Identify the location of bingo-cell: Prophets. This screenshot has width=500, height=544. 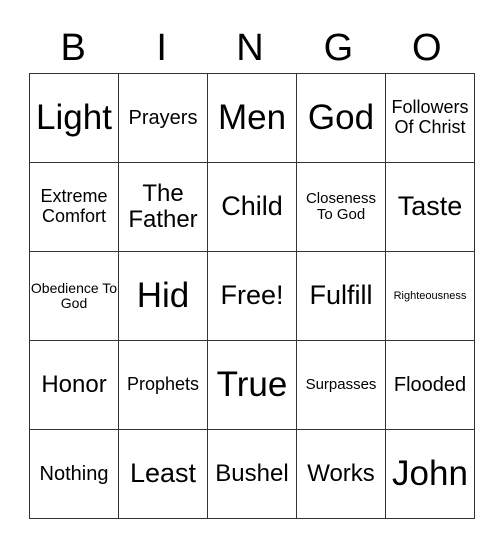
(163, 385).